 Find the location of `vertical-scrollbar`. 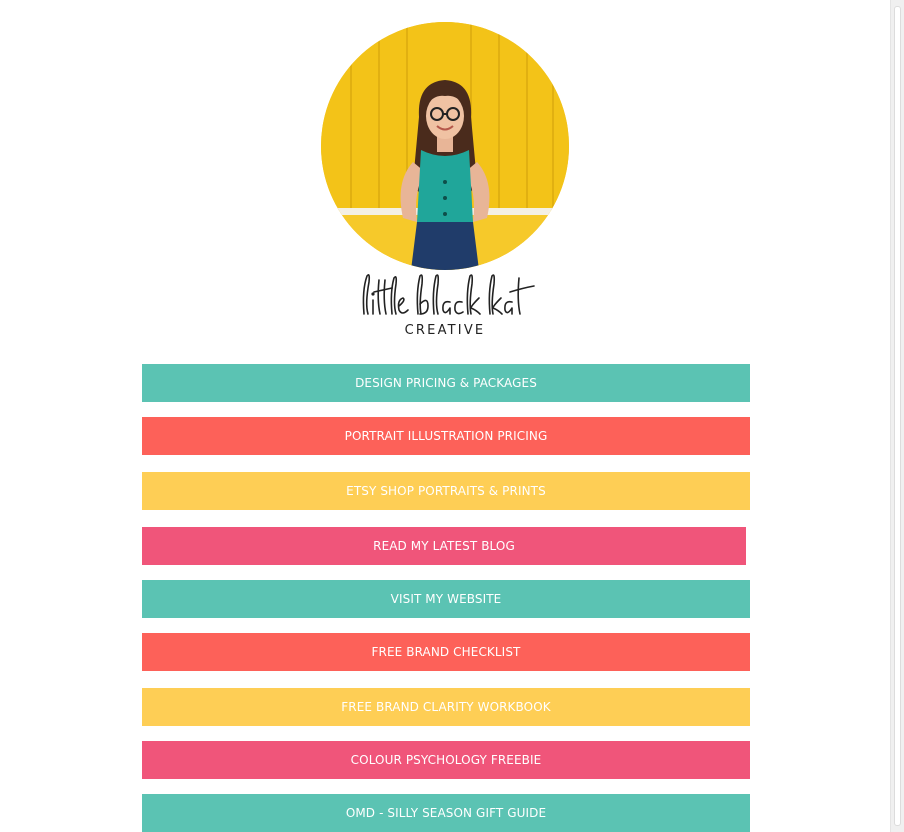

vertical-scrollbar is located at coordinates (897, 416).